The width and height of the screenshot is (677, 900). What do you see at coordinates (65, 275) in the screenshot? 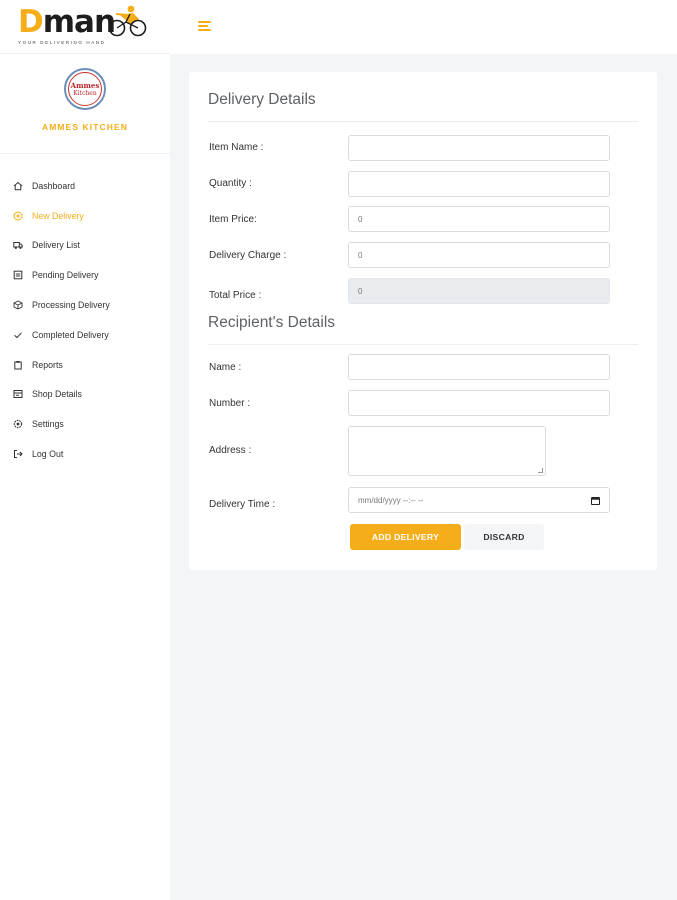
I see `sidebar-item-label: Pending Delivery` at bounding box center [65, 275].